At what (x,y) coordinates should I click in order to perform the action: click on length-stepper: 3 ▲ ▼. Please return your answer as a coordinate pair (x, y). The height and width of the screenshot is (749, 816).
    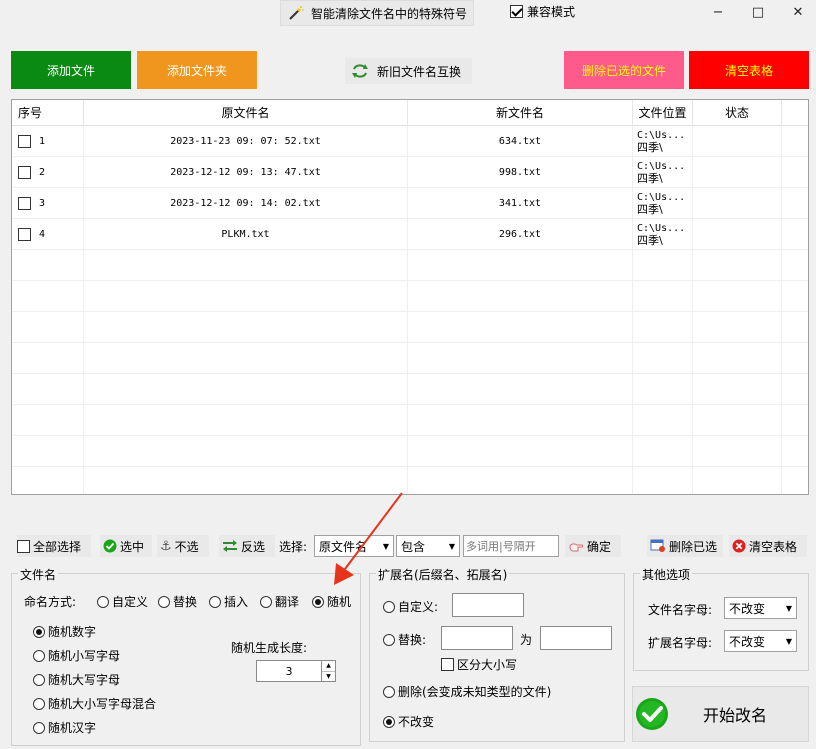
    Looking at the image, I should click on (296, 671).